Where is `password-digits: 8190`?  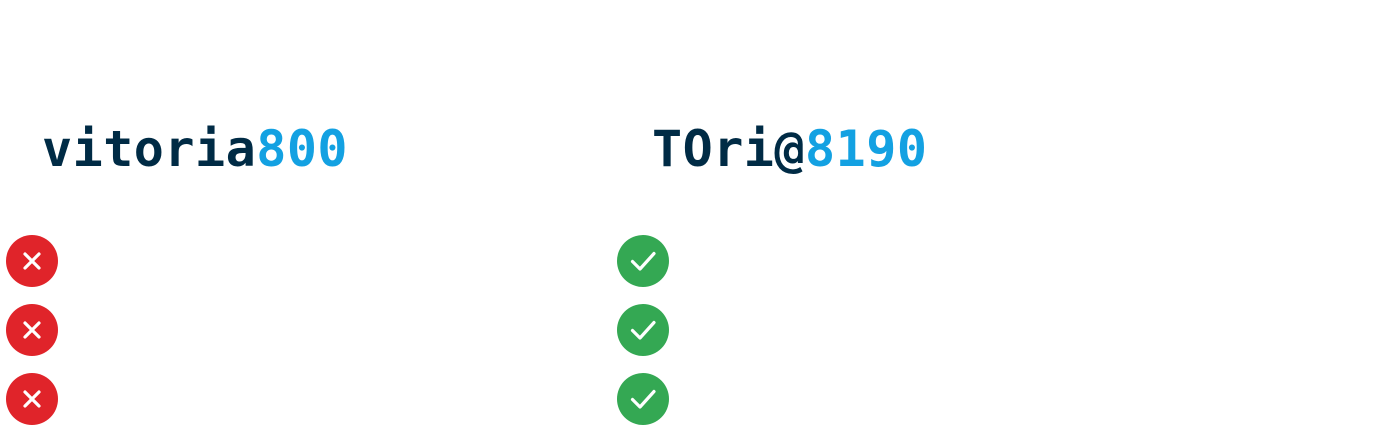 password-digits: 8190 is located at coordinates (866, 149).